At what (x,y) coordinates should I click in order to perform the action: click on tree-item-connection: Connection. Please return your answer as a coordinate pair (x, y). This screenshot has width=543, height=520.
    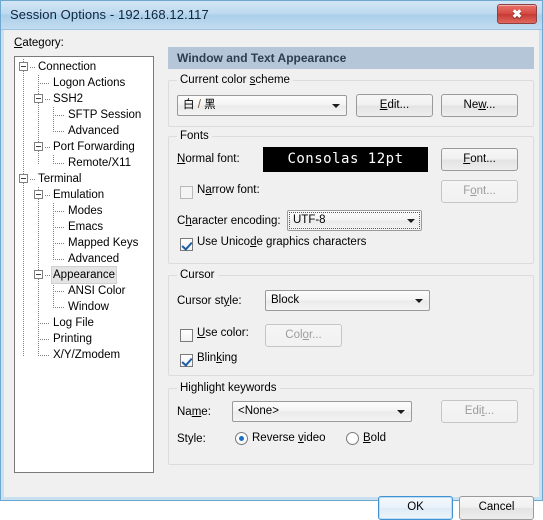
    Looking at the image, I should click on (84, 67).